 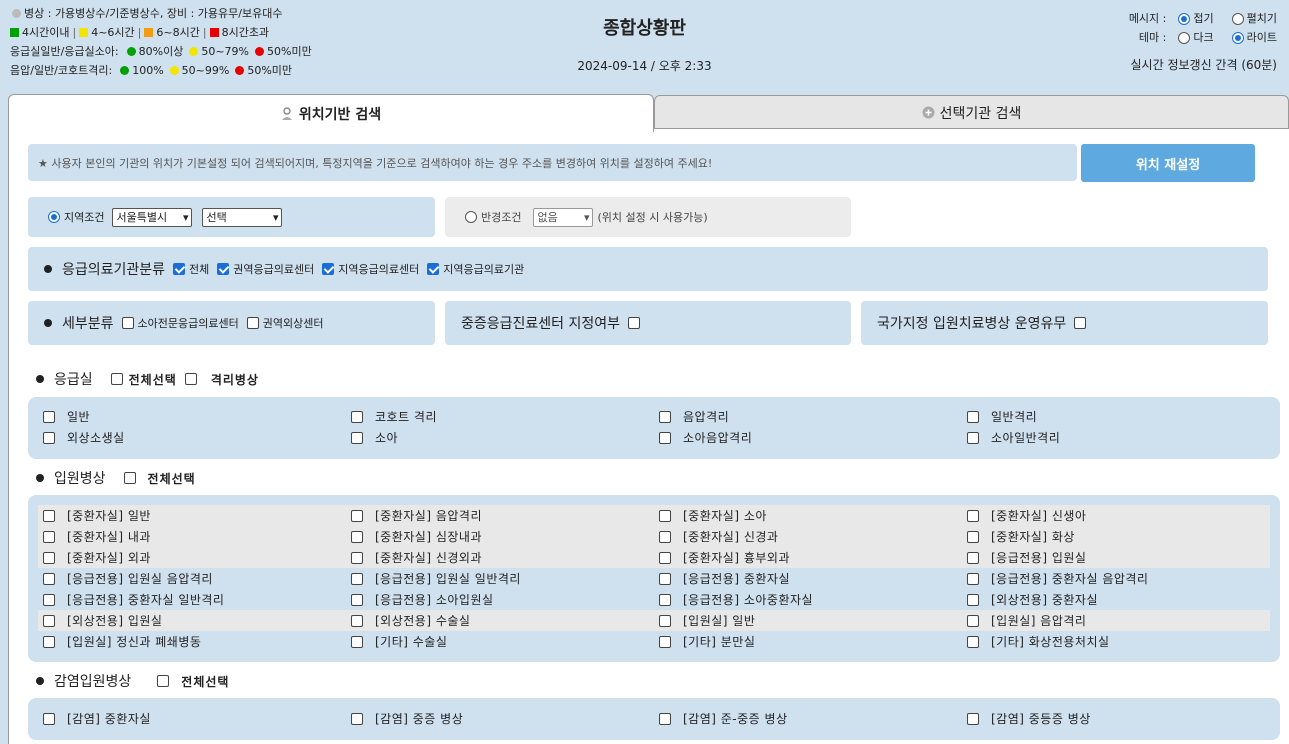 What do you see at coordinates (718, 438) in the screenshot?
I see `er-label: 소아음압격리` at bounding box center [718, 438].